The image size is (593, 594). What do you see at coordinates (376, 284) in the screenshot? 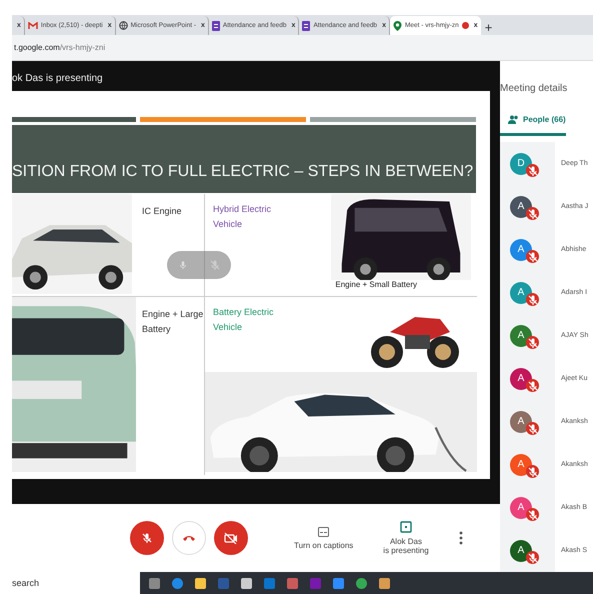
I see `slide-label: Engine + Small Battery` at bounding box center [376, 284].